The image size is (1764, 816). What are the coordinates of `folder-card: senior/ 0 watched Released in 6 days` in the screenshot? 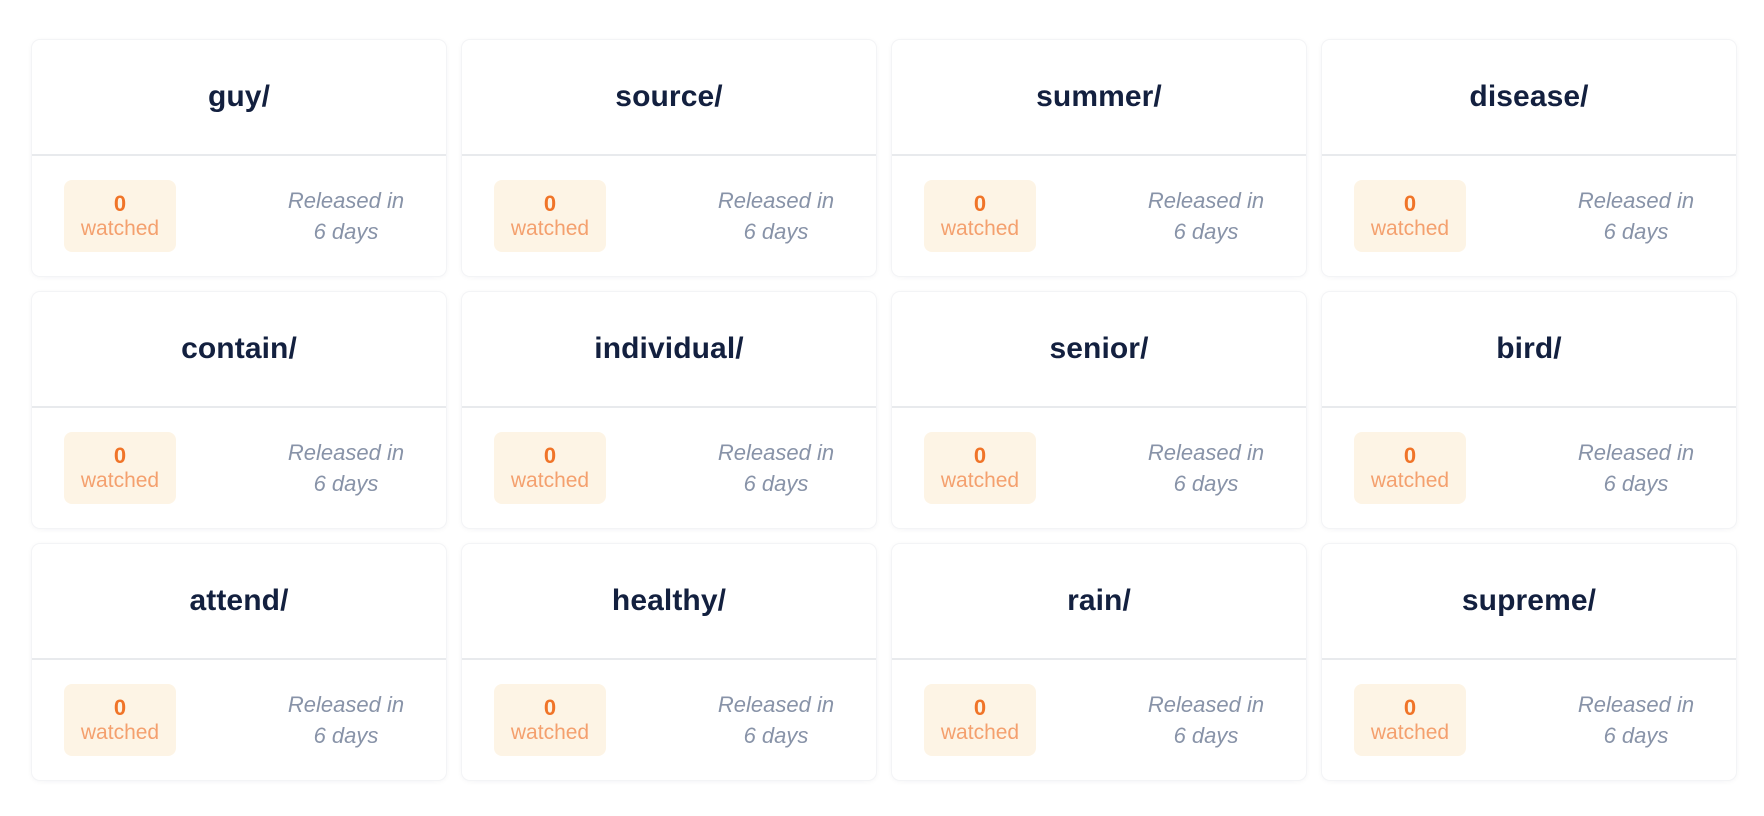 It's located at (1099, 410).